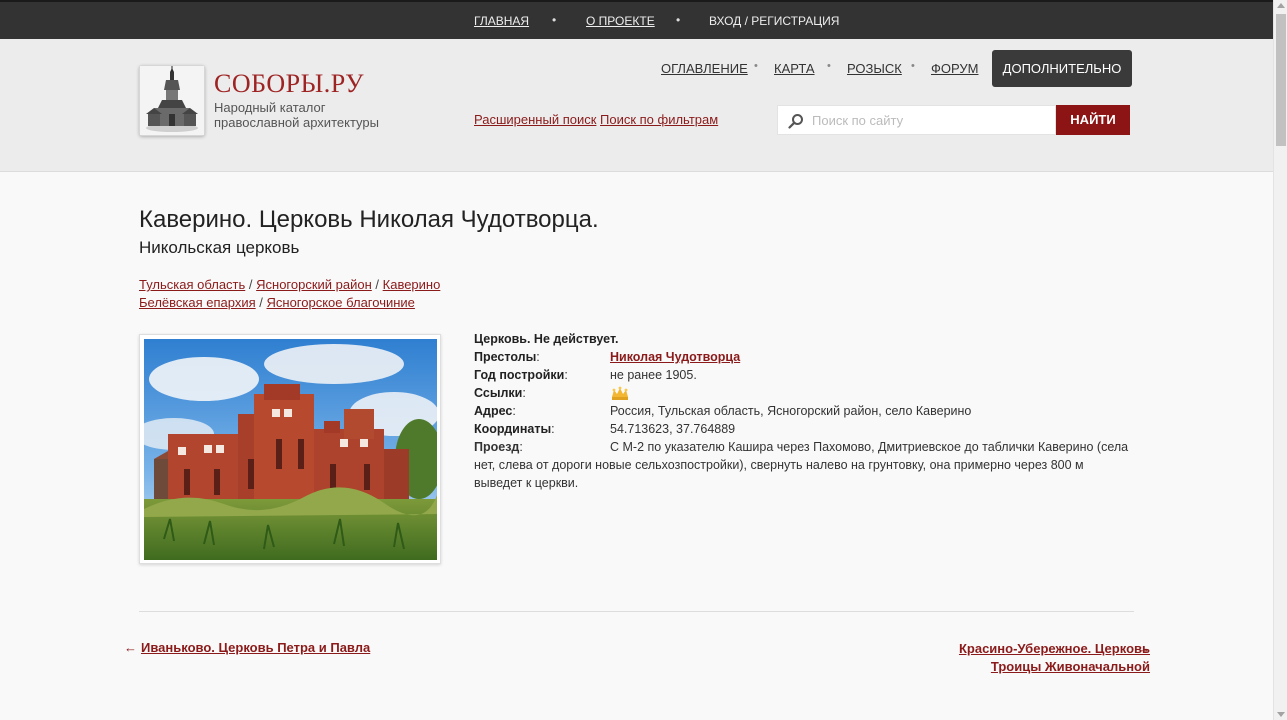 Image resolution: width=1287 pixels, height=720 pixels. What do you see at coordinates (1093, 120) in the screenshot?
I see `search-button: НАЙТИ` at bounding box center [1093, 120].